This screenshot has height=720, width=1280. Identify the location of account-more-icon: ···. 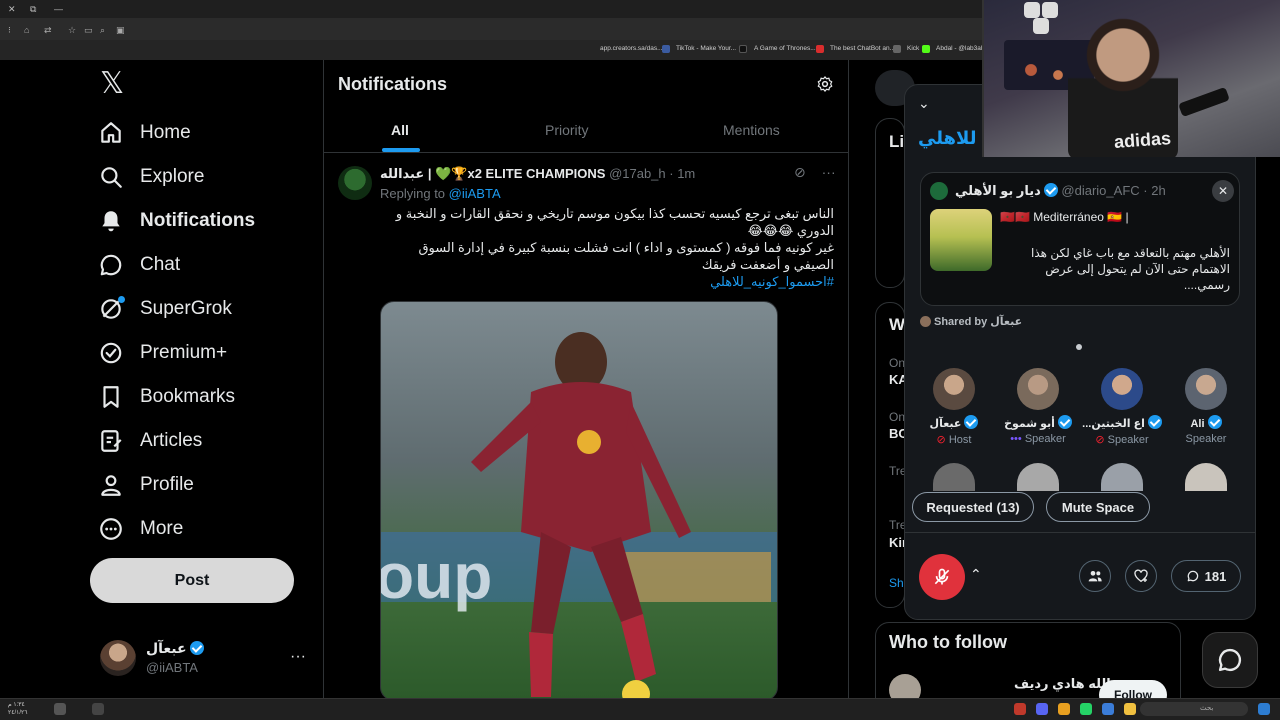
(298, 657).